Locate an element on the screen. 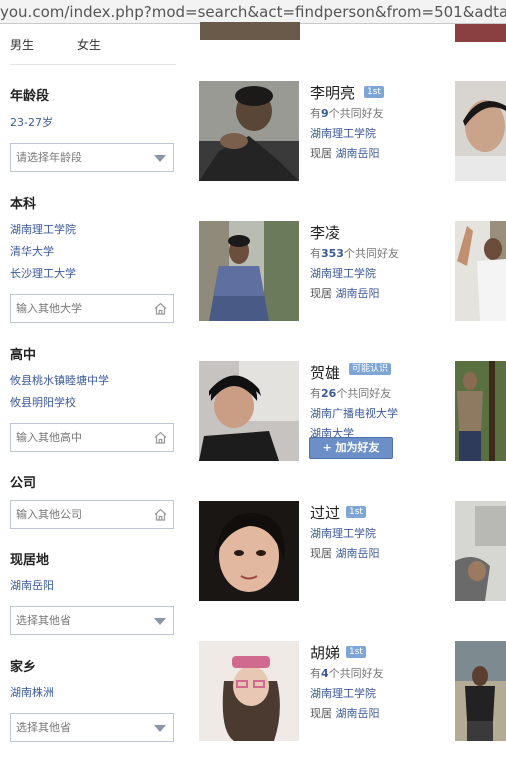  hometown-select-placeholder: 选择其他省 is located at coordinates (43, 727).